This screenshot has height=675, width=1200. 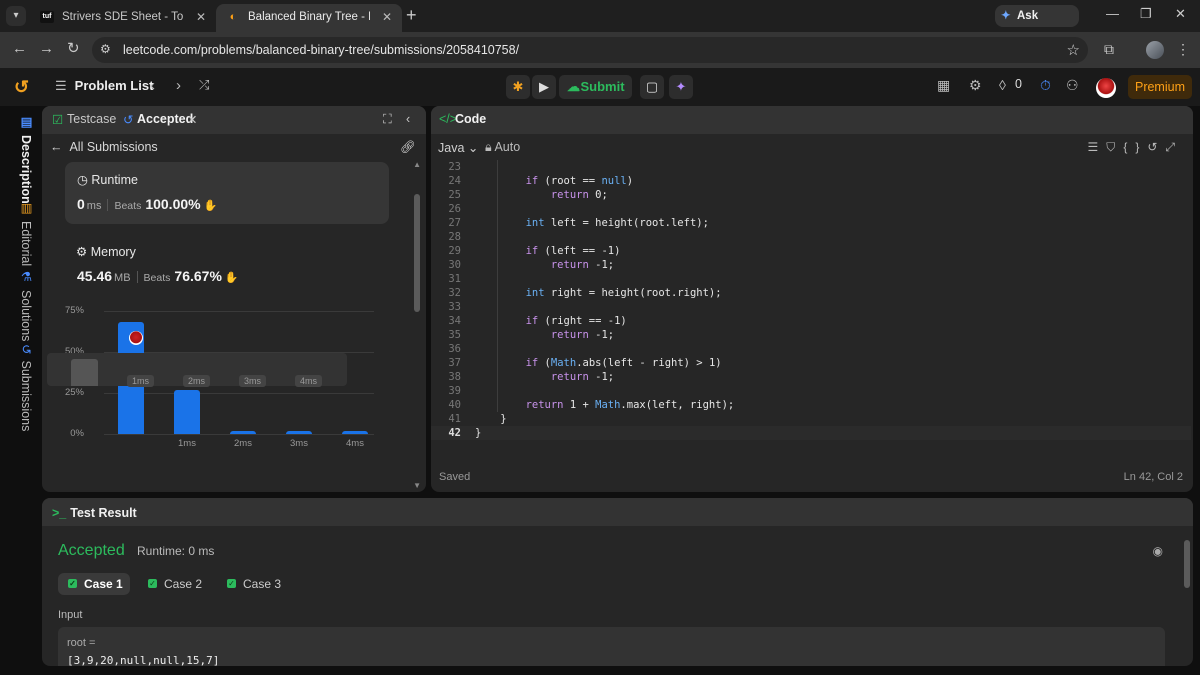 I want to click on problem-list-link: ☰ Problem List, so click(x=104, y=86).